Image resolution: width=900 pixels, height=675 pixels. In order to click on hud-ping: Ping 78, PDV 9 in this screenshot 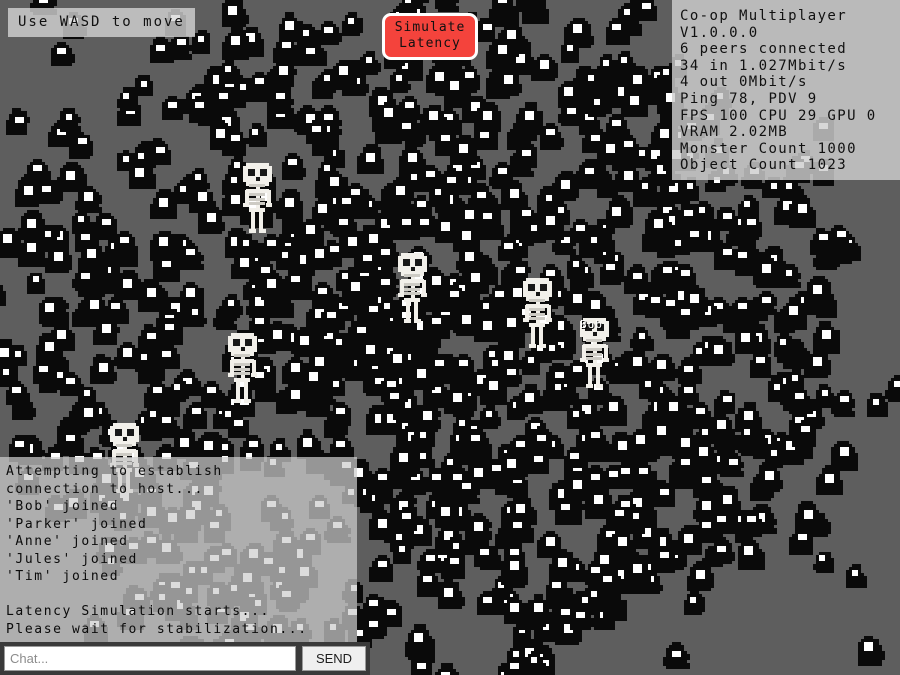, I will do `click(749, 98)`.